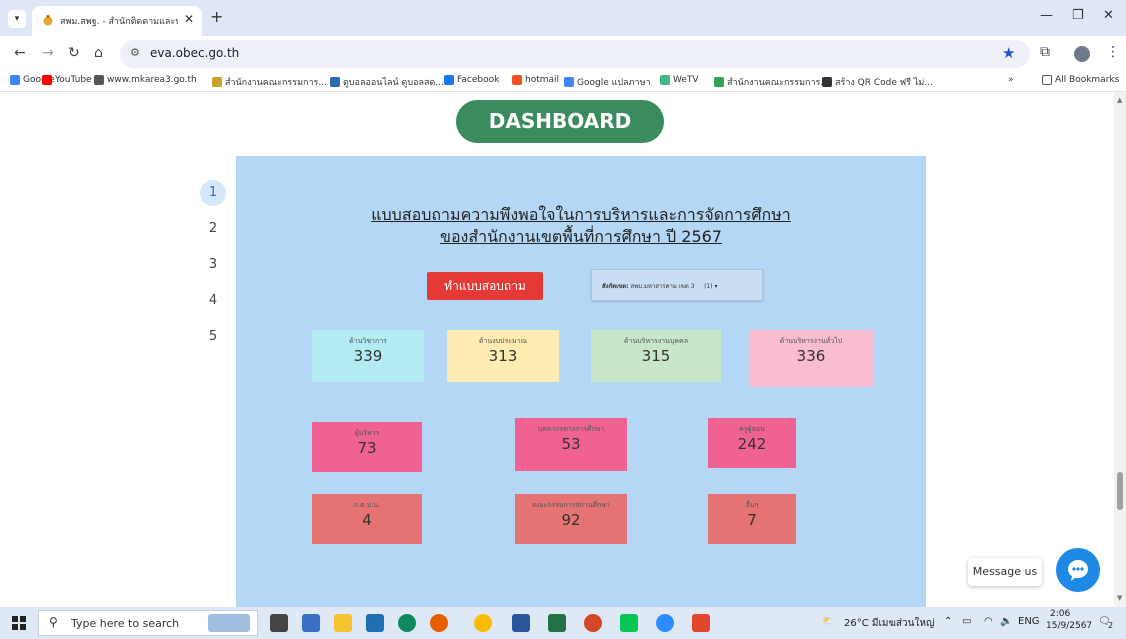 Image resolution: width=1126 pixels, height=639 pixels. What do you see at coordinates (571, 444) in the screenshot?
I see `card-value: 53` at bounding box center [571, 444].